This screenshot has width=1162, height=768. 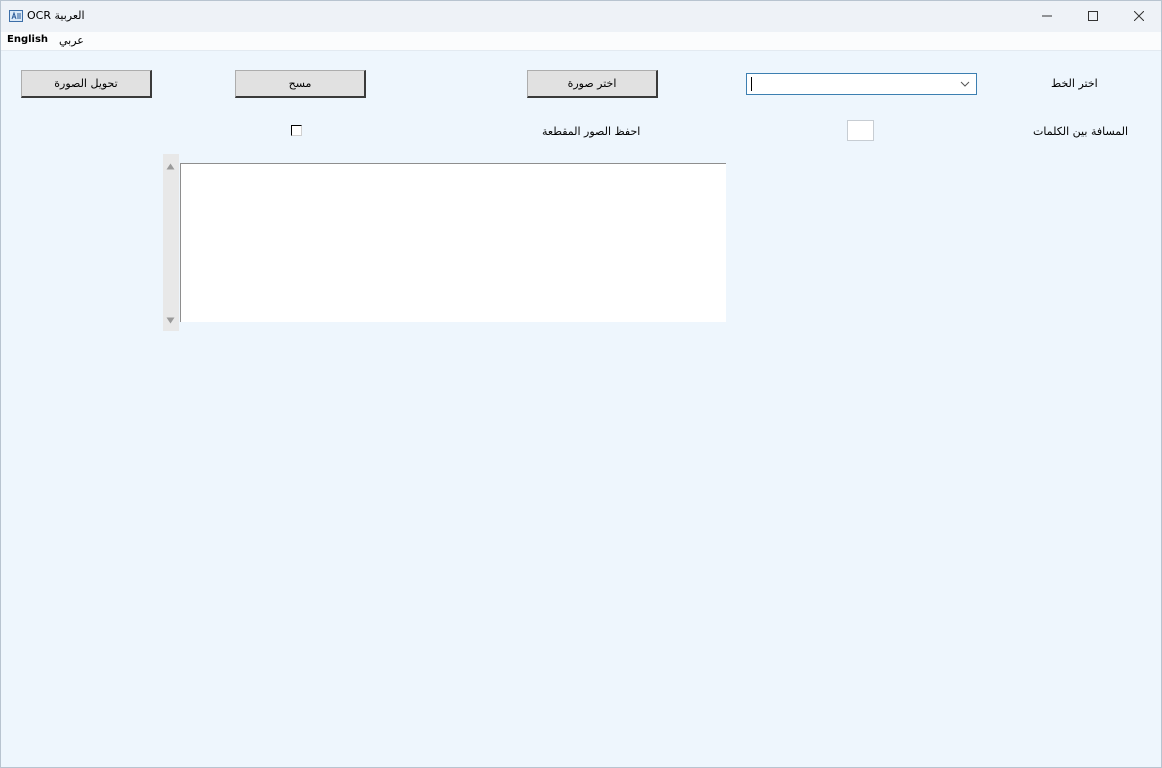 What do you see at coordinates (860, 130) in the screenshot?
I see `word-spacing-input` at bounding box center [860, 130].